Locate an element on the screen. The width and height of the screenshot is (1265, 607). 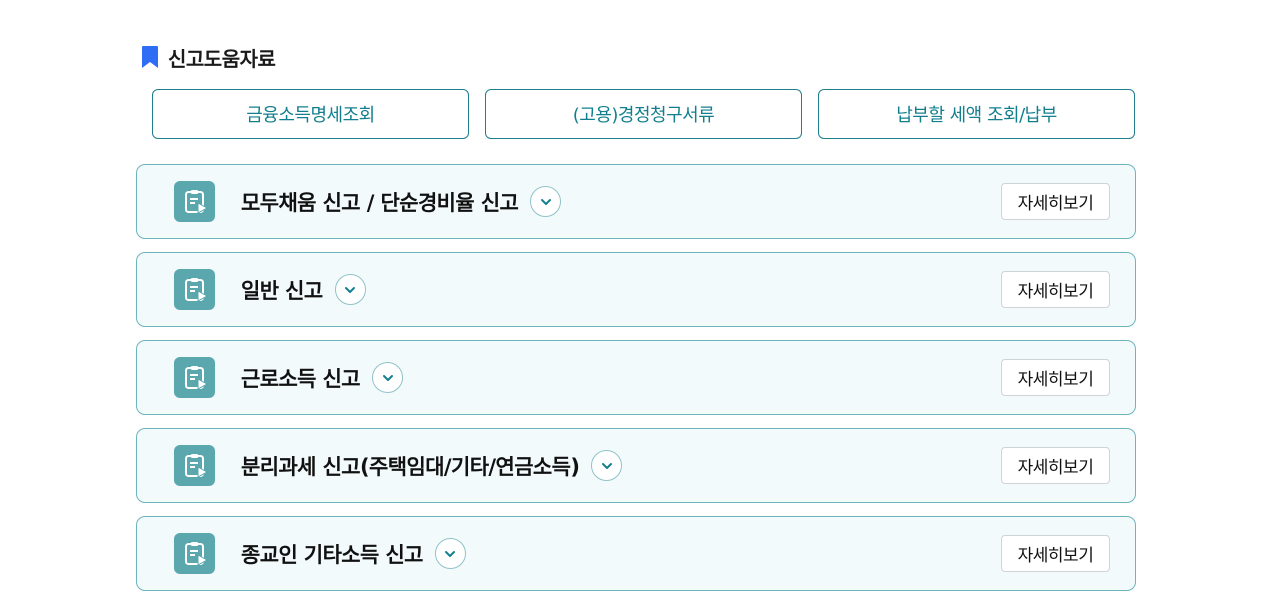
report-item: 근로소득 신고 자세히보기 is located at coordinates (636, 377).